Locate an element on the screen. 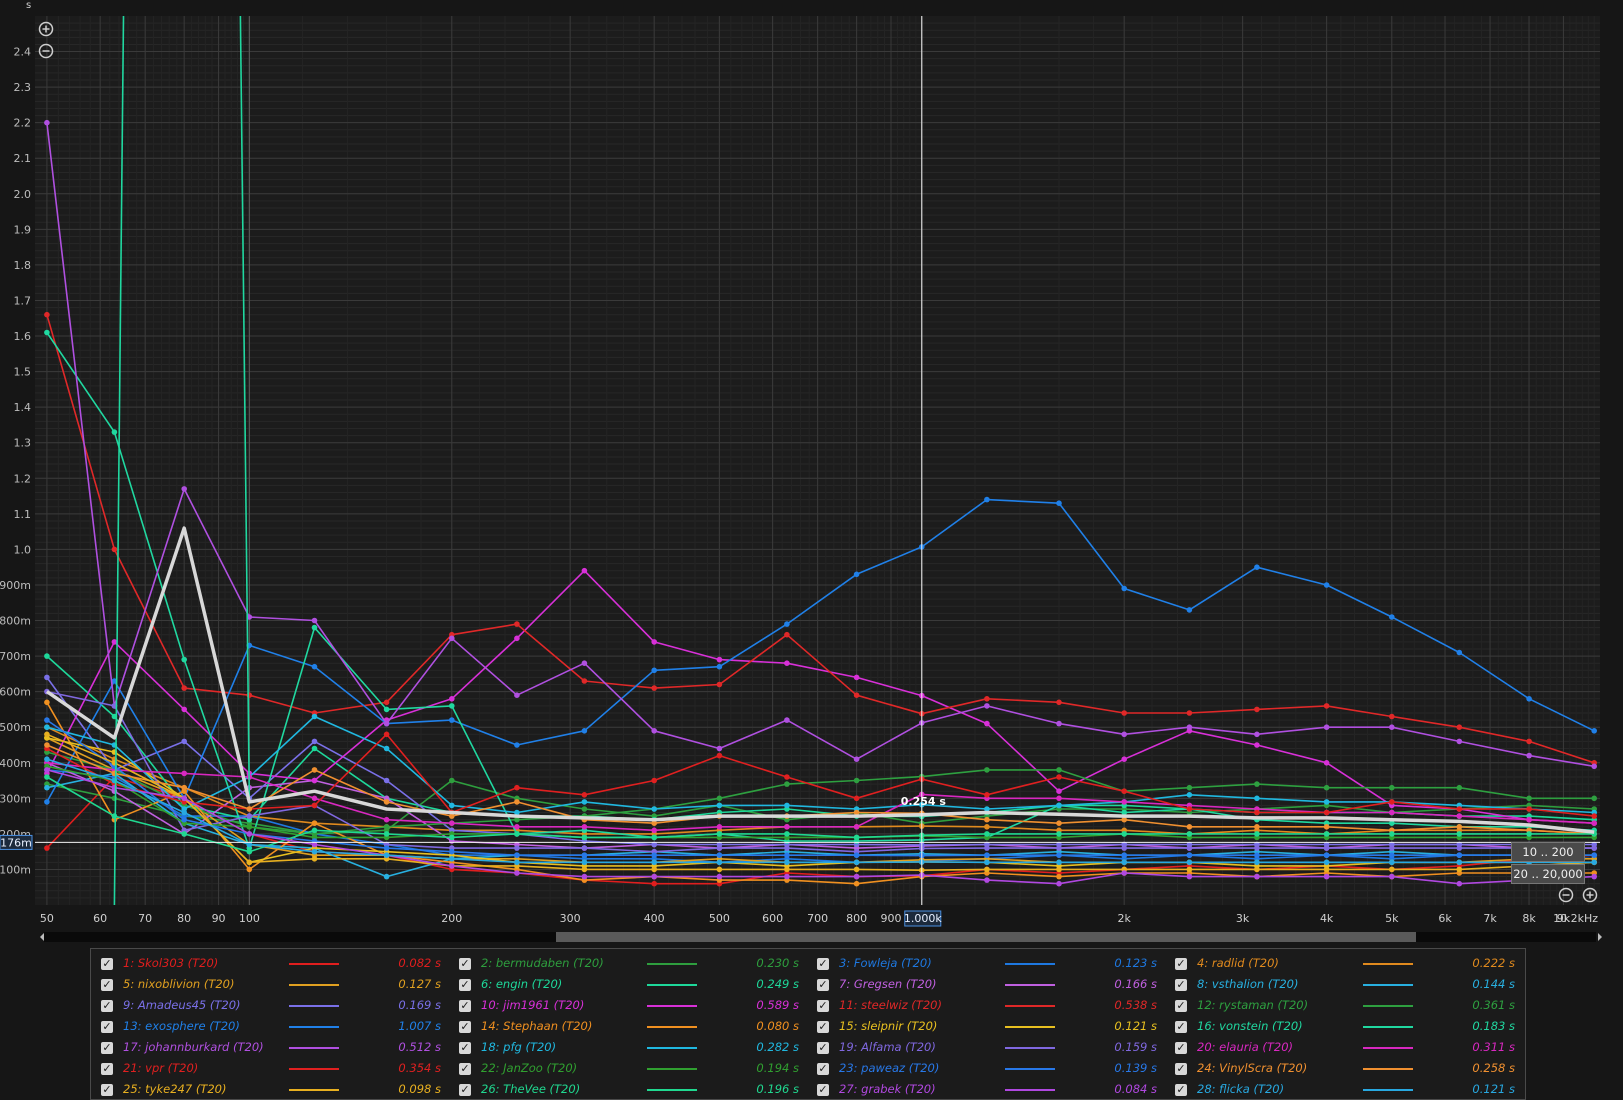 Image resolution: width=1623 pixels, height=1100 pixels. y-tick-label: 2.2 is located at coordinates (23, 123).